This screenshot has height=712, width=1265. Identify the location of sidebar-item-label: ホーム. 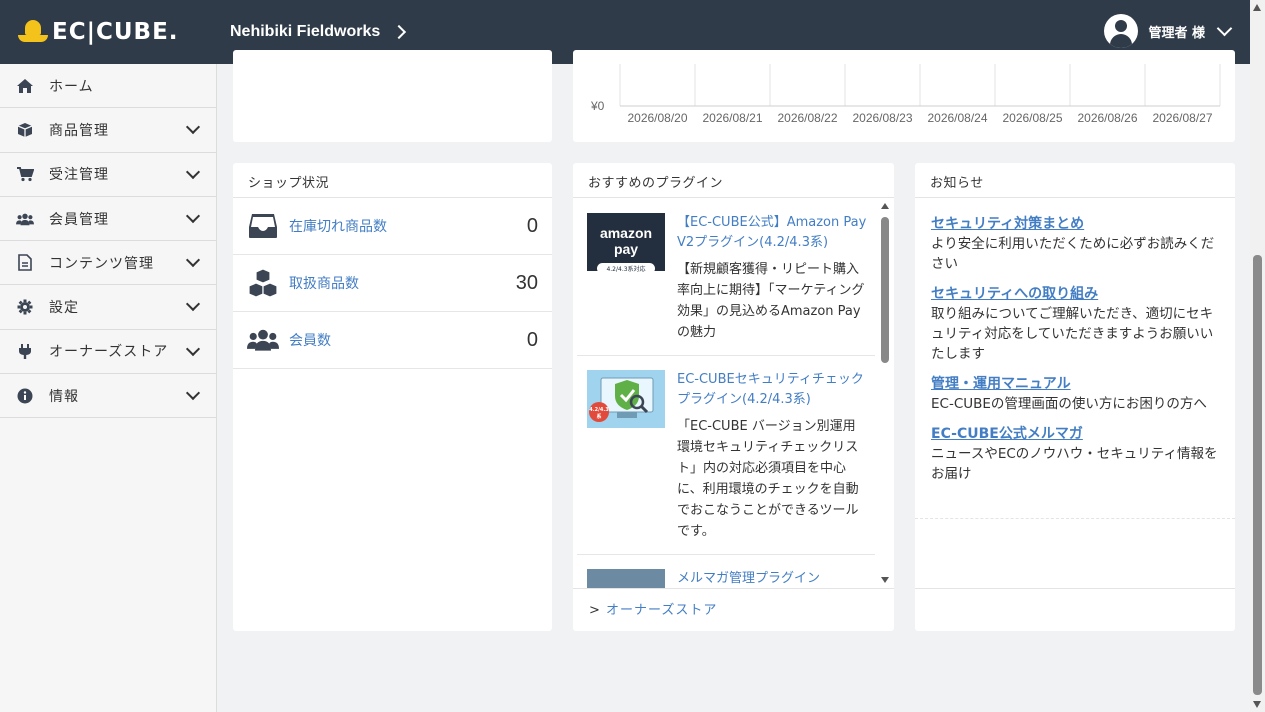
(71, 86).